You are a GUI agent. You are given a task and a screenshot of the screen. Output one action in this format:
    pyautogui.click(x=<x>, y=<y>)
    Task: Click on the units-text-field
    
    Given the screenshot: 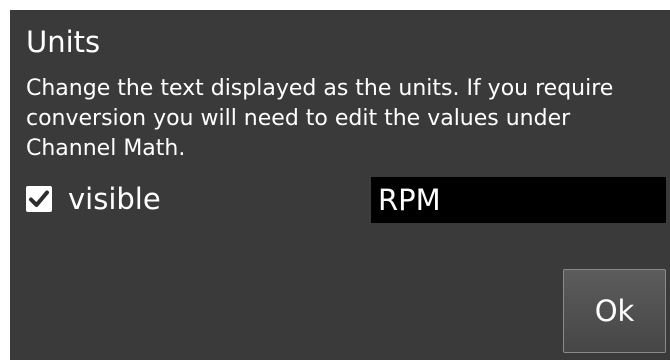 What is the action you would take?
    pyautogui.click(x=518, y=200)
    